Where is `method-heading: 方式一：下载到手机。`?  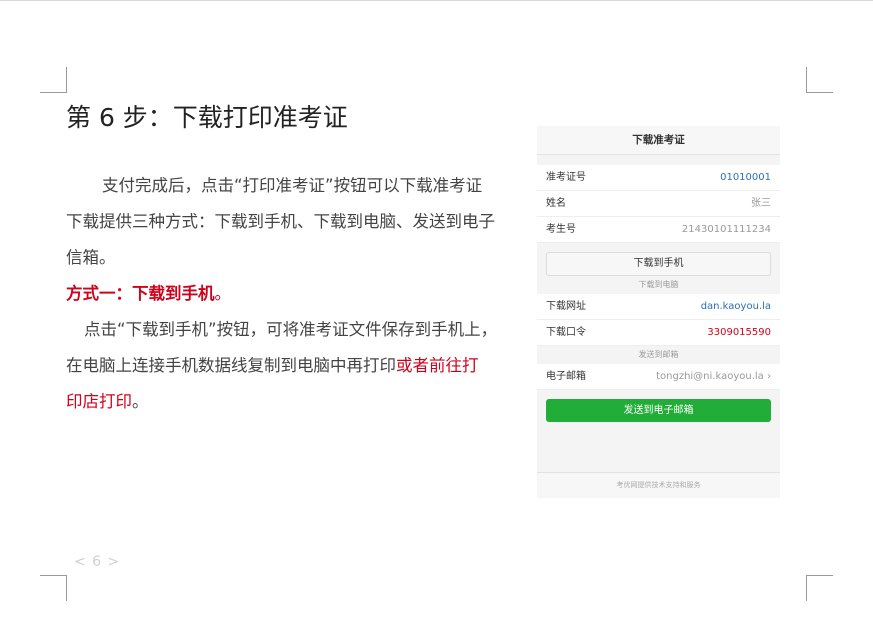 method-heading: 方式一：下载到手机。 is located at coordinates (297, 294).